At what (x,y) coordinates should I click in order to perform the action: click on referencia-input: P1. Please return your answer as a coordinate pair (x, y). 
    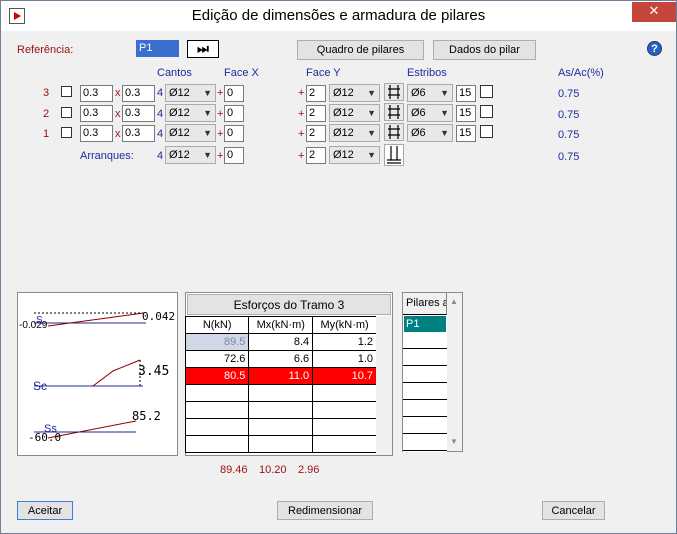
    Looking at the image, I should click on (157, 48).